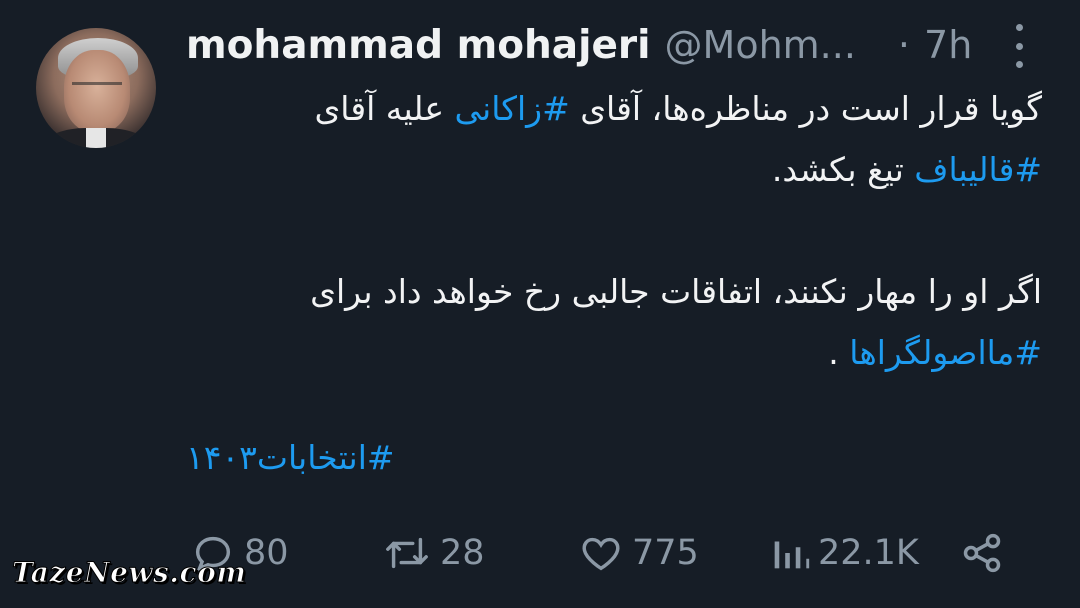 The width and height of the screenshot is (1080, 608). I want to click on like-button: 775, so click(638, 553).